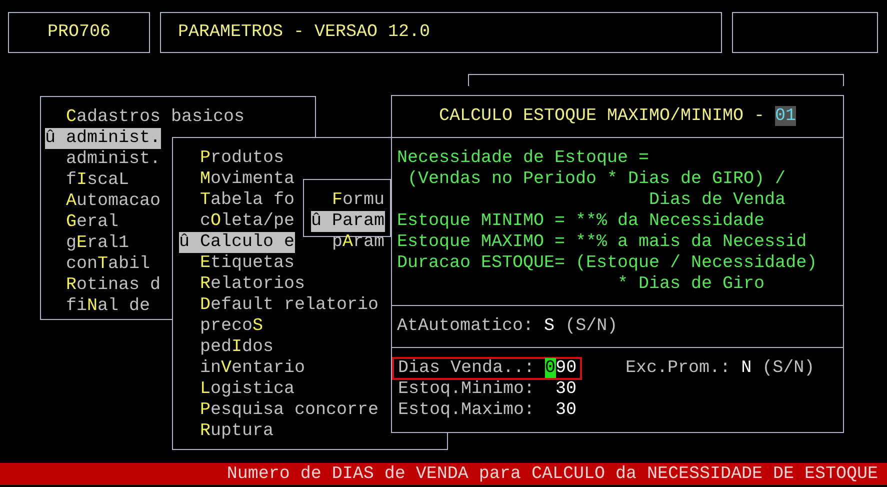  I want to click on menu-item: Produtos, so click(242, 158).